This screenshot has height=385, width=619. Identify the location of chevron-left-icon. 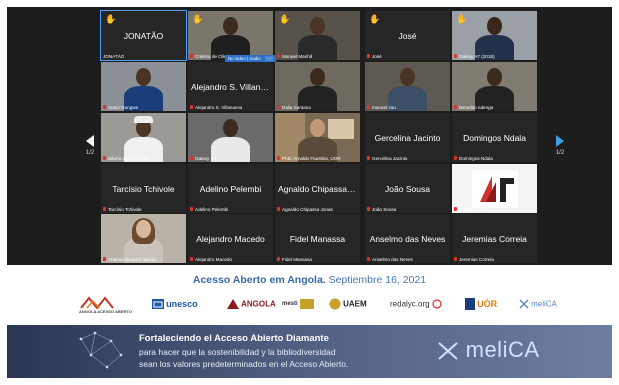
(90, 141).